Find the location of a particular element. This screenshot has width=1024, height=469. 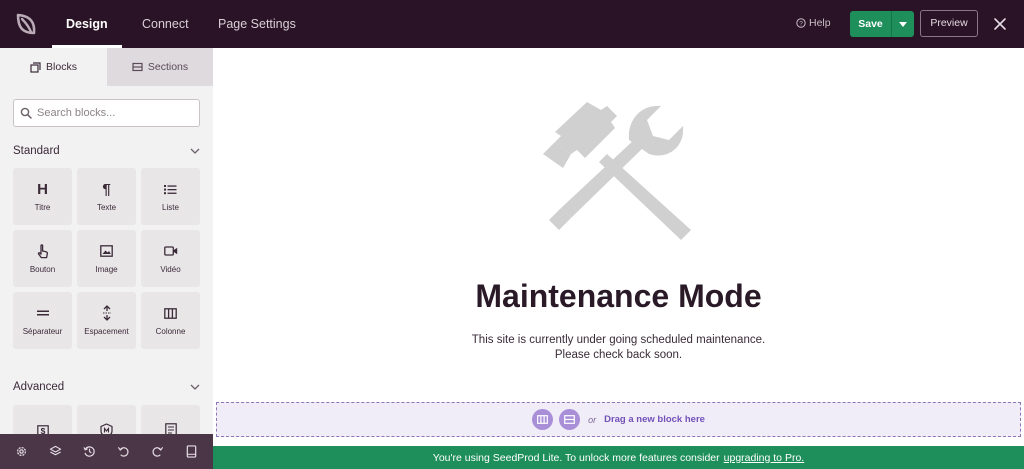

blocks-icon is located at coordinates (35, 67).